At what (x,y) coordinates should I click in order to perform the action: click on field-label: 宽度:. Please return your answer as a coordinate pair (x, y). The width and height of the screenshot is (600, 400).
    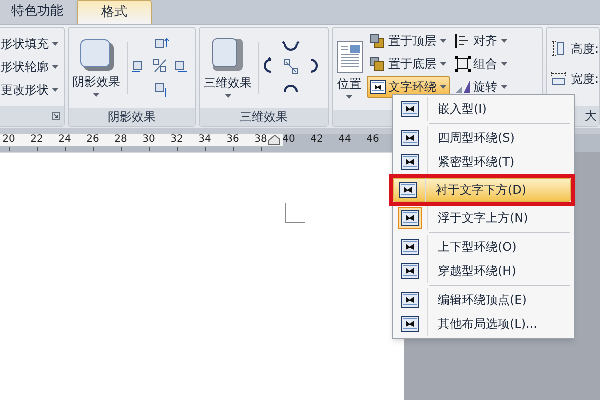
    Looking at the image, I should click on (584, 79).